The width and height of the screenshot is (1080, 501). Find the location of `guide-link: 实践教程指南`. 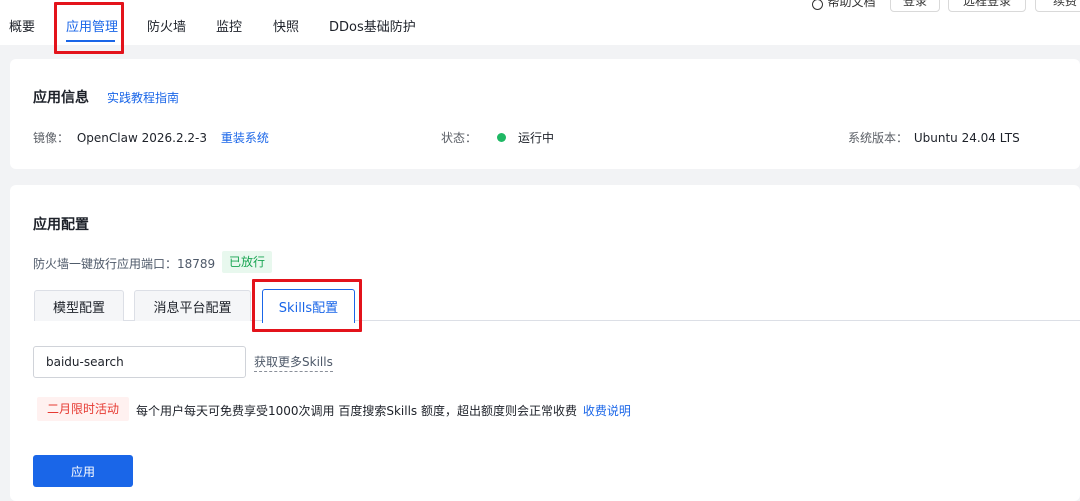

guide-link: 实践教程指南 is located at coordinates (143, 97).